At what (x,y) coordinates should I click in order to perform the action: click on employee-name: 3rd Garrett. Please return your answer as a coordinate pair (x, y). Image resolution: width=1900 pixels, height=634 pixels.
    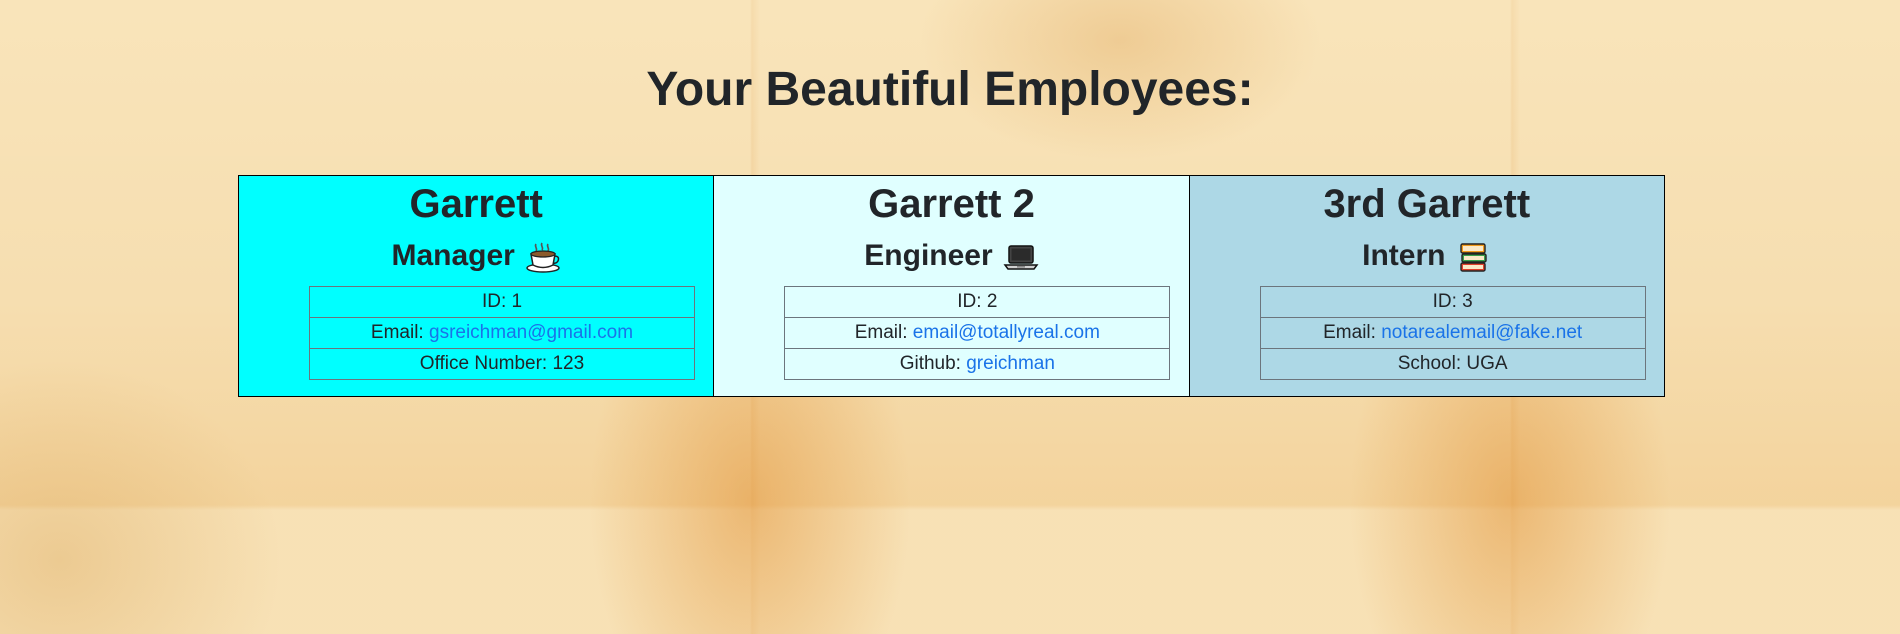
    Looking at the image, I should click on (1427, 204).